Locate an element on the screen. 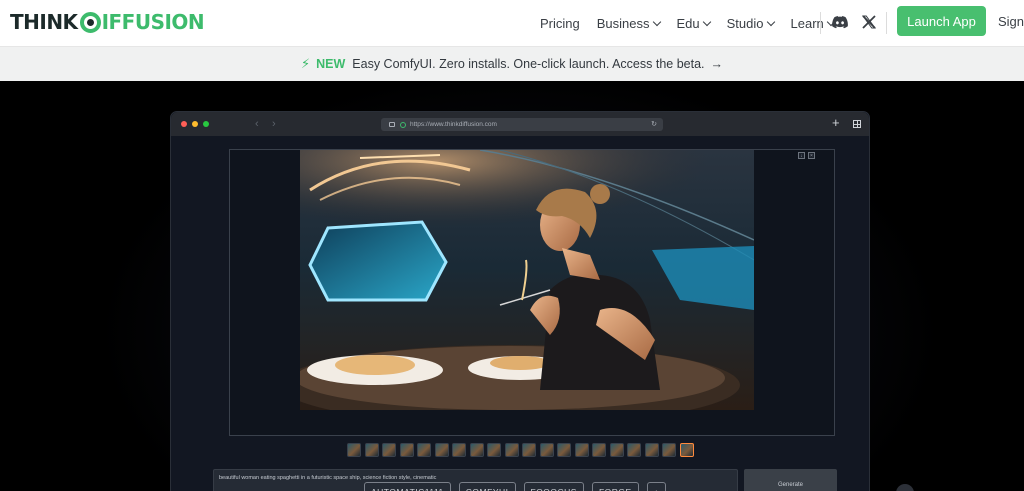 This screenshot has width=1024, height=491. discord-icon is located at coordinates (840, 22).